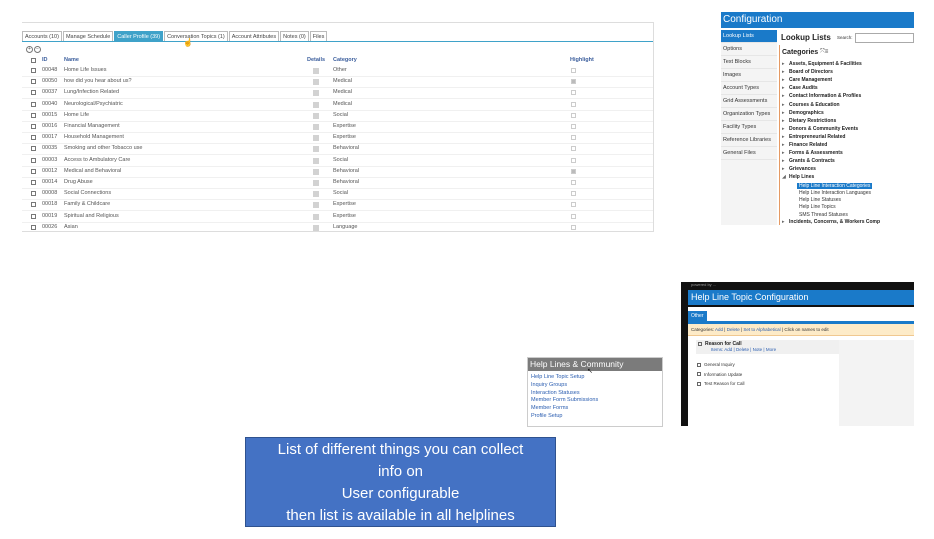 Image resolution: width=934 pixels, height=539 pixels. Describe the element at coordinates (337, 172) in the screenshot. I see `table-row: 00012 Medical and Behavioral Behavioral` at that location.